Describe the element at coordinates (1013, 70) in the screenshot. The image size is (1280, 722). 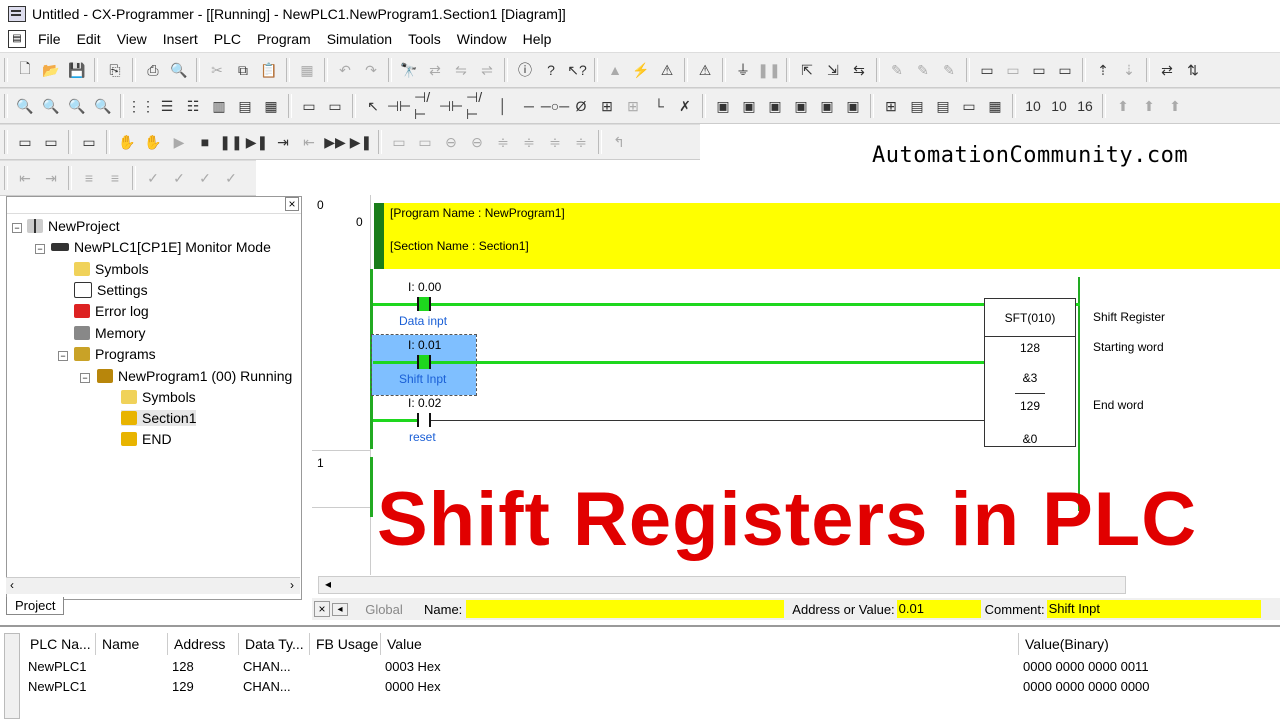
I see `plc-io-table-icon: ▭` at that location.